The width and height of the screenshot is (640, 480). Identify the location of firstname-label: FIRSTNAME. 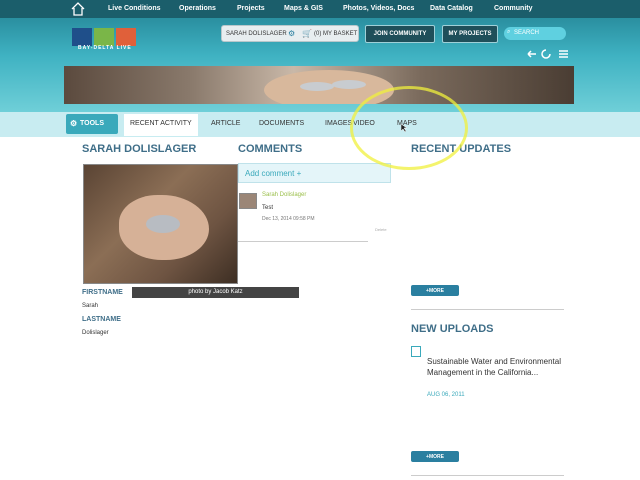
(102, 292).